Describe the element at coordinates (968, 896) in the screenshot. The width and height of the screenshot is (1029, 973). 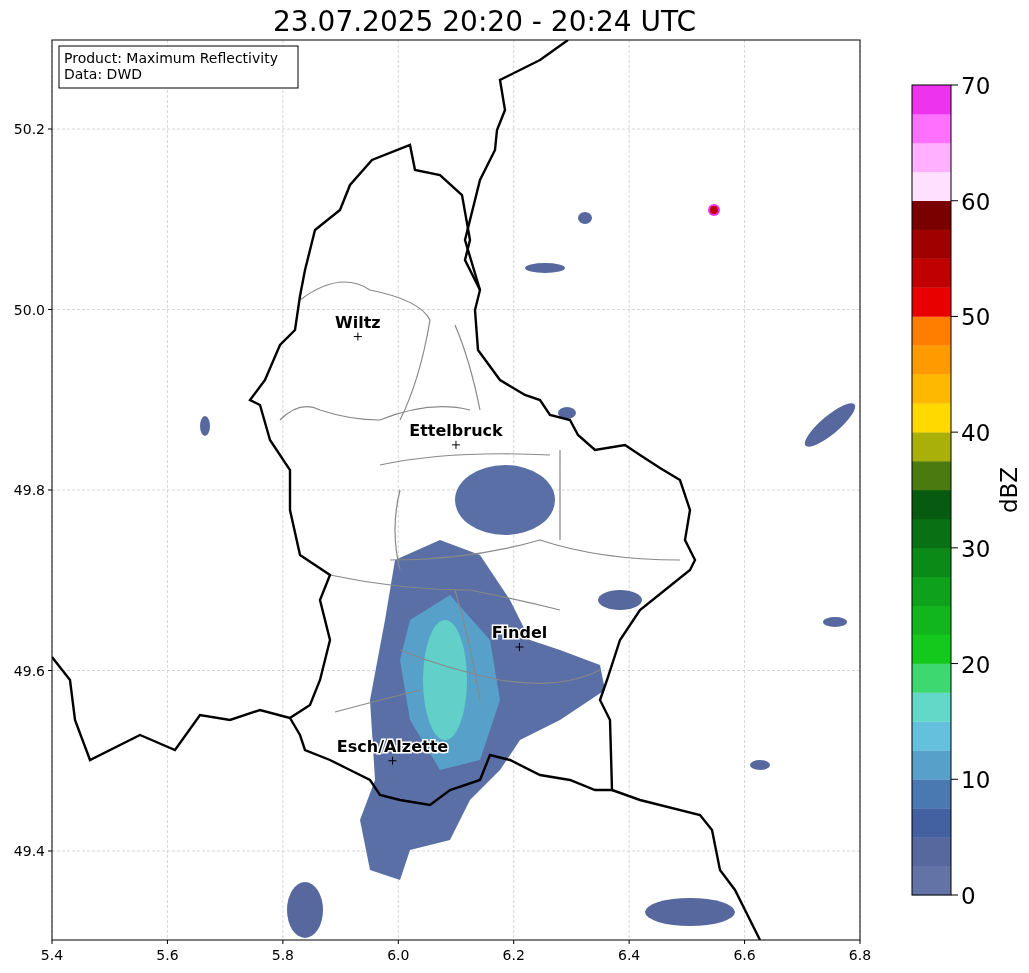
I see `colorbar-tick-label: 0` at that location.